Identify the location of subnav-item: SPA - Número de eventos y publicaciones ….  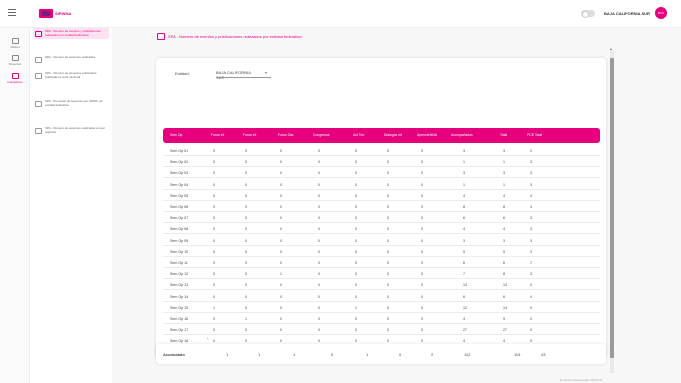
(71, 34).